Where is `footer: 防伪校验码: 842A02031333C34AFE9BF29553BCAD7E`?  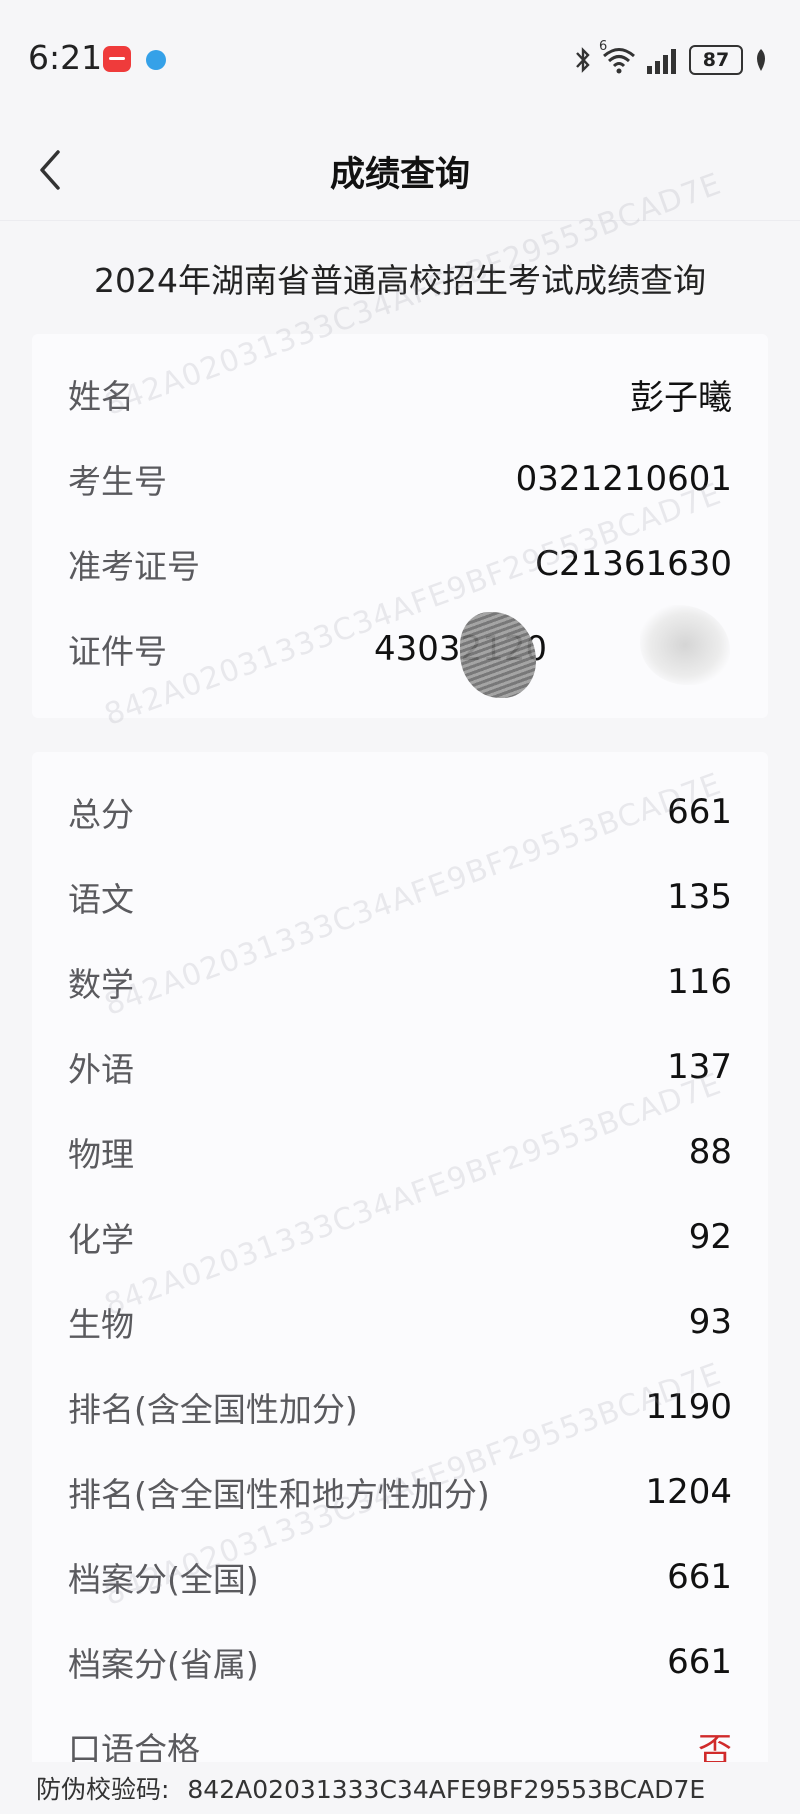 footer: 防伪校验码: 842A02031333C34AFE9BF29553BCAD7E is located at coordinates (400, 1788).